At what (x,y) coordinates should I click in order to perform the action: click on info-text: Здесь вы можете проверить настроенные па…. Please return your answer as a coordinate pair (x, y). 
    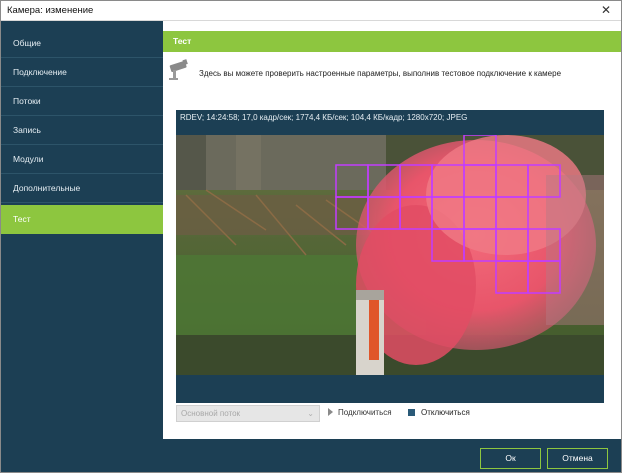
    Looking at the image, I should click on (380, 73).